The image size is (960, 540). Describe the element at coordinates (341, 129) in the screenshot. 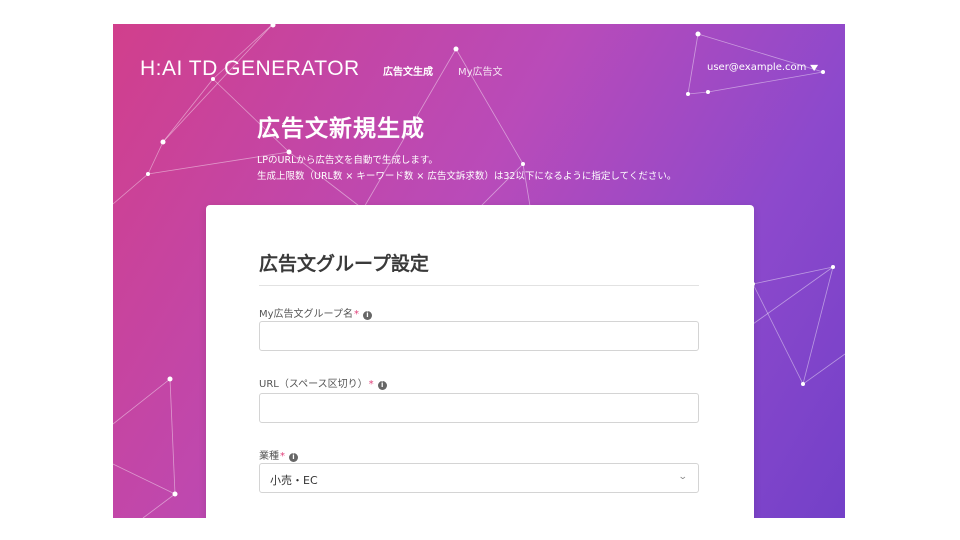

I see `page-title: 広告文新規生成` at that location.